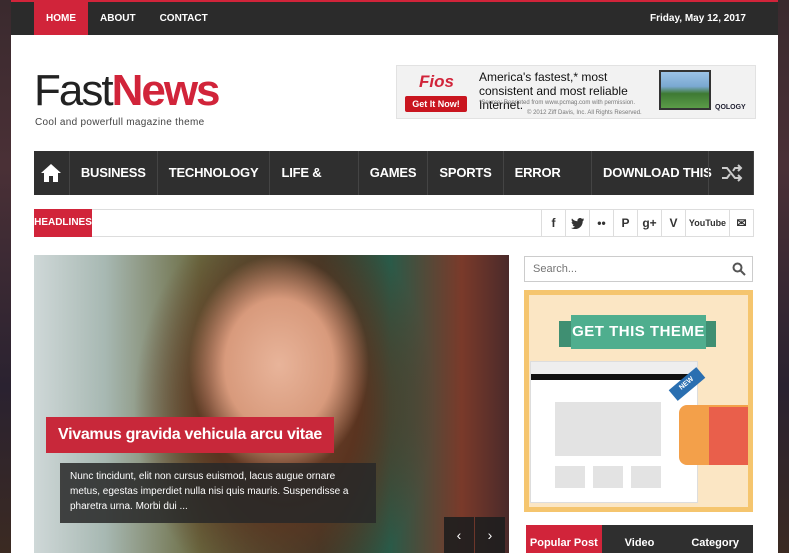  I want to click on nav-home-button, so click(52, 173).